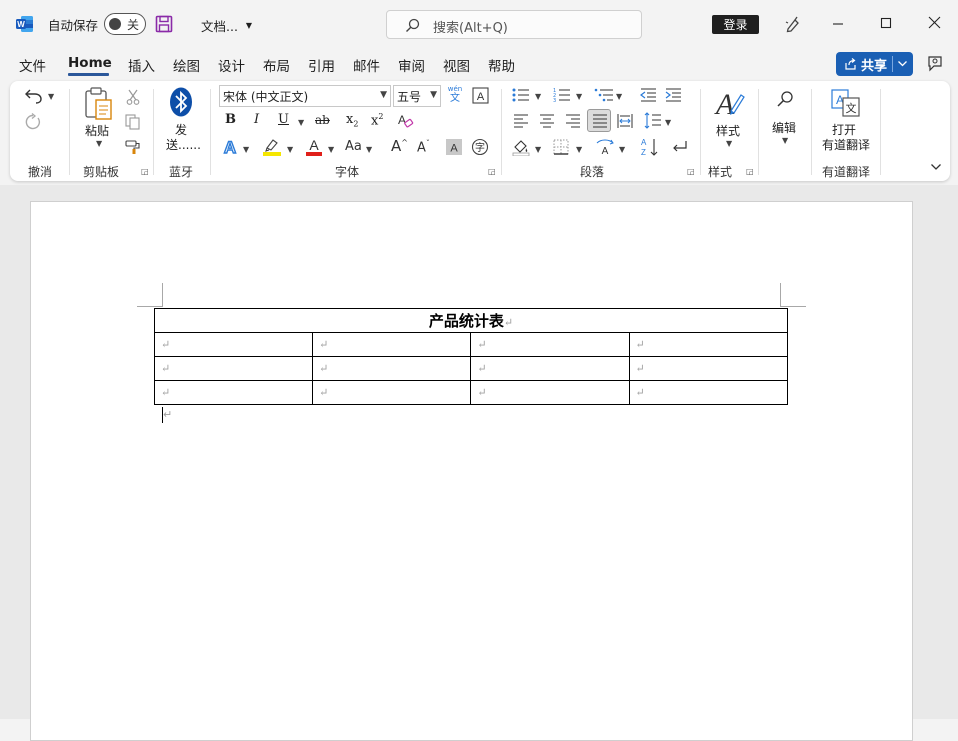  What do you see at coordinates (561, 147) in the screenshot?
I see `borders-icon` at bounding box center [561, 147].